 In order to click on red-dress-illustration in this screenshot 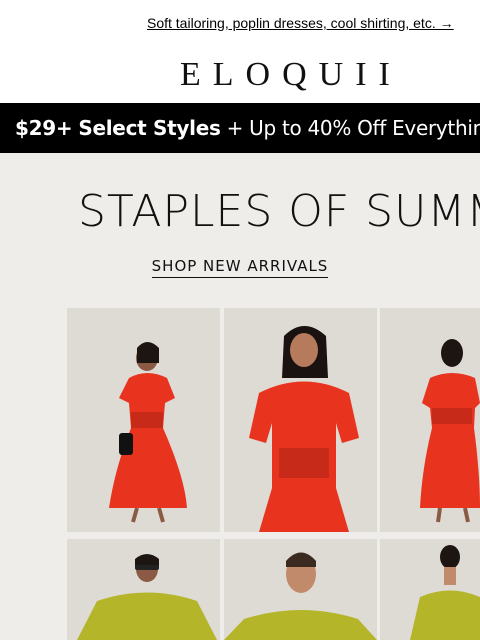, I will do `click(143, 420)`.